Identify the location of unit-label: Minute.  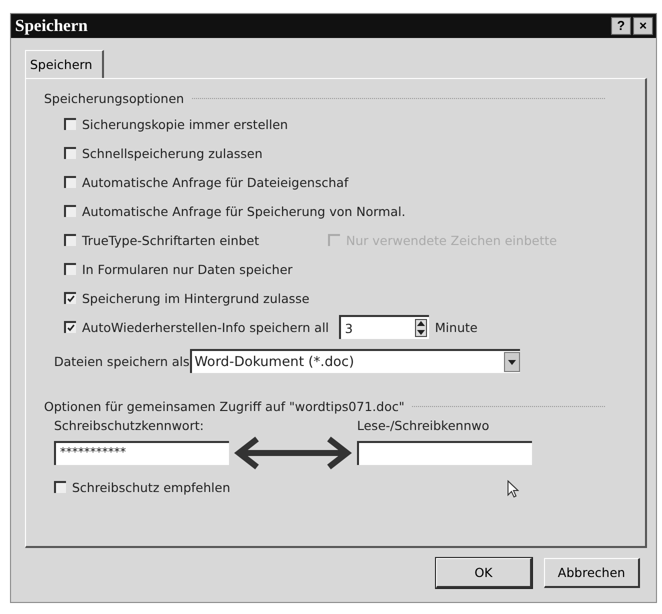
(456, 327).